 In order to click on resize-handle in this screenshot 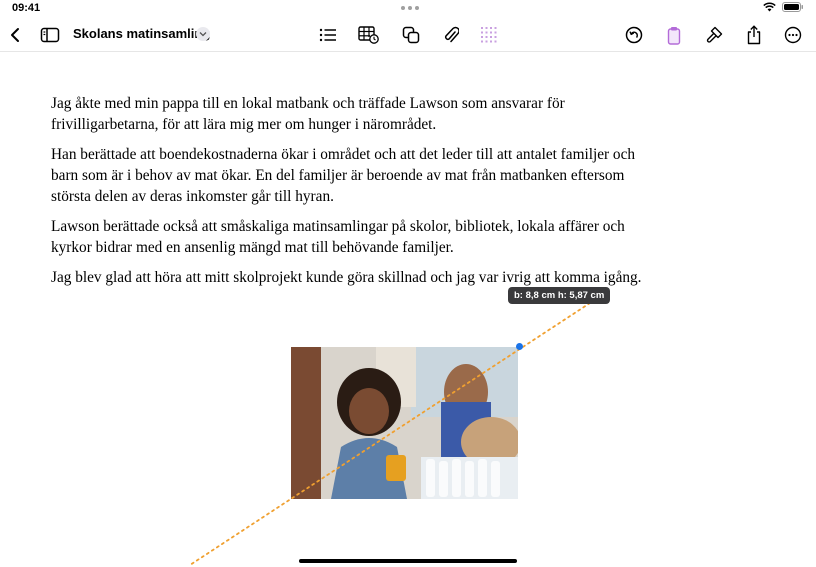, I will do `click(519, 346)`.